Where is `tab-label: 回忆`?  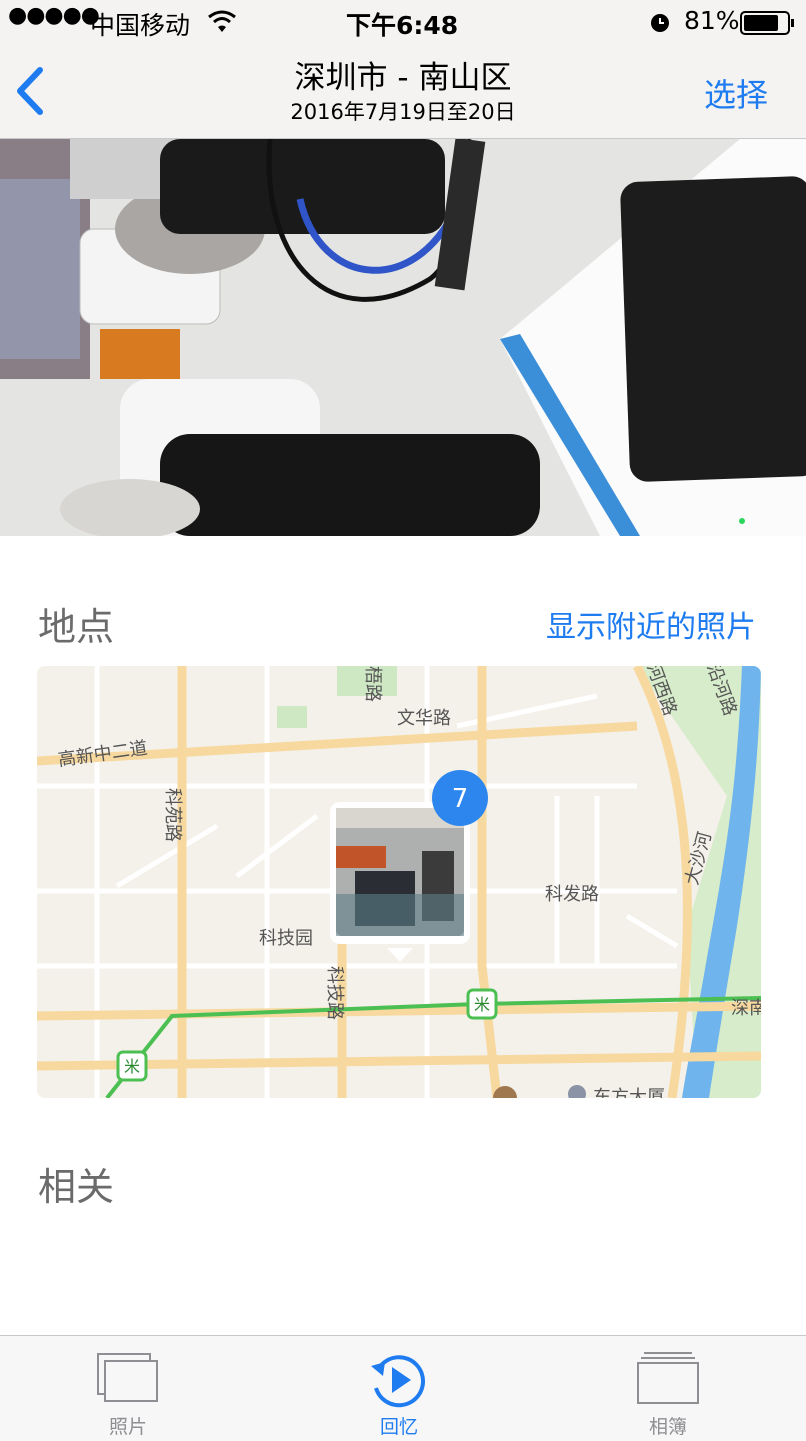 tab-label: 回忆 is located at coordinates (398, 1427).